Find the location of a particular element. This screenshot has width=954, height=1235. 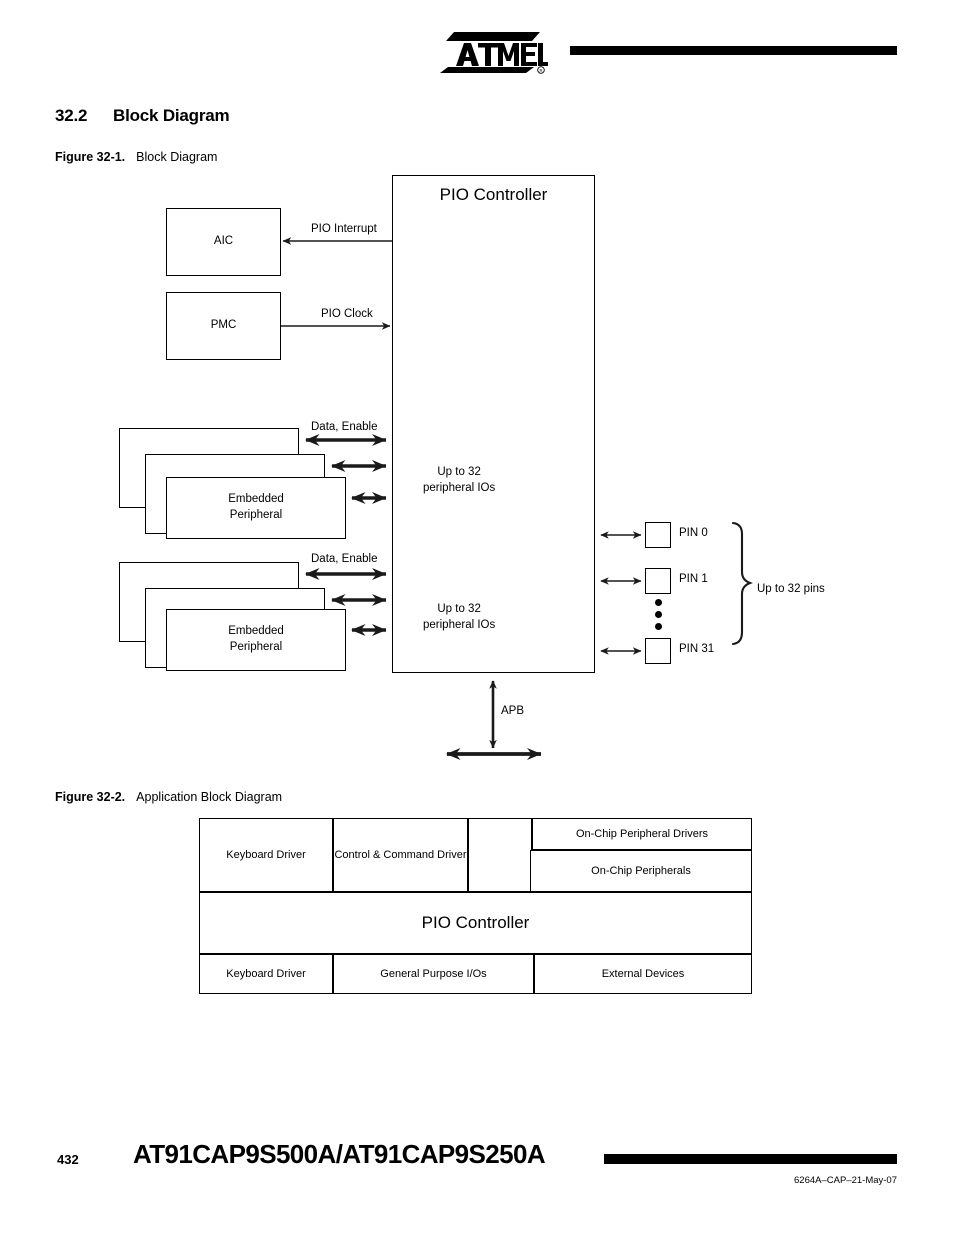

footer-rule is located at coordinates (750, 1159).